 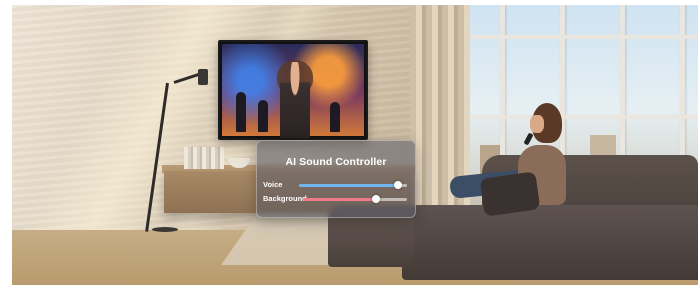 What do you see at coordinates (537, 124) in the screenshot?
I see `woman-face` at bounding box center [537, 124].